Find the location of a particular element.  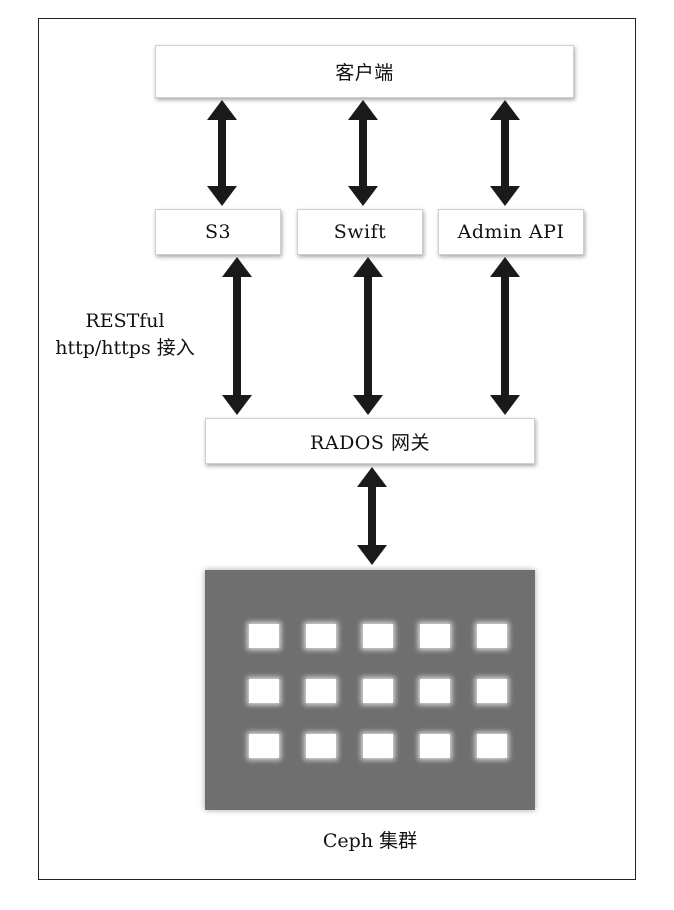

arrow-client-admin is located at coordinates (505, 153).